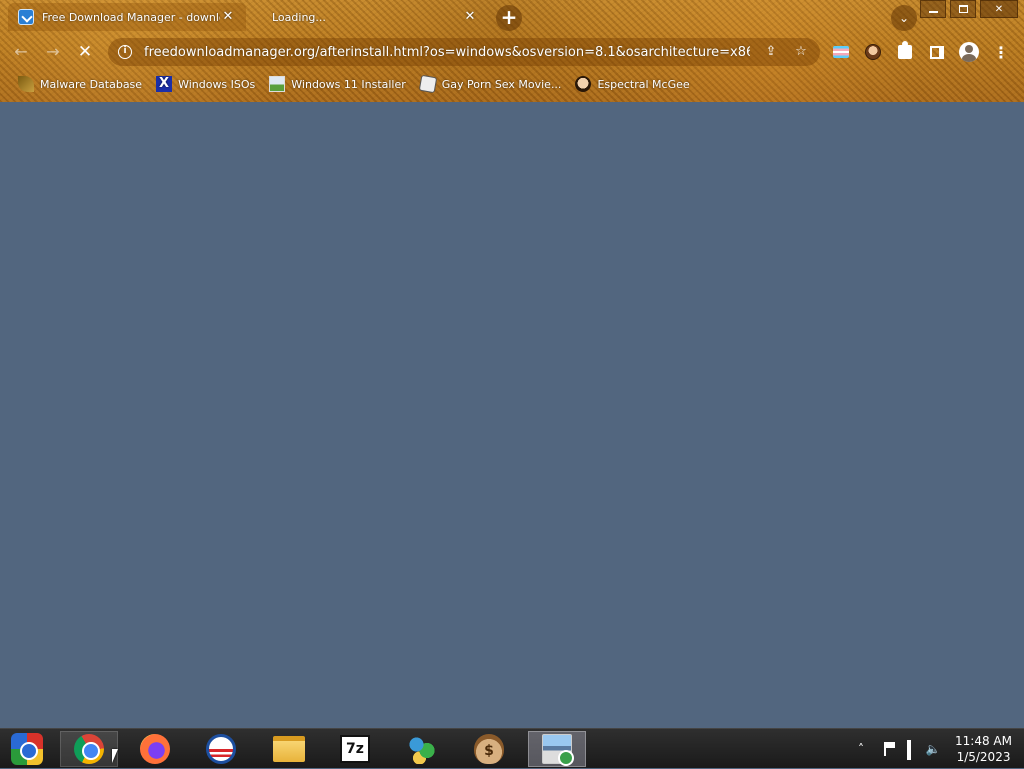 This screenshot has width=1024, height=769. Describe the element at coordinates (217, 84) in the screenshot. I see `bookmark-label: Windows ISOs` at that location.